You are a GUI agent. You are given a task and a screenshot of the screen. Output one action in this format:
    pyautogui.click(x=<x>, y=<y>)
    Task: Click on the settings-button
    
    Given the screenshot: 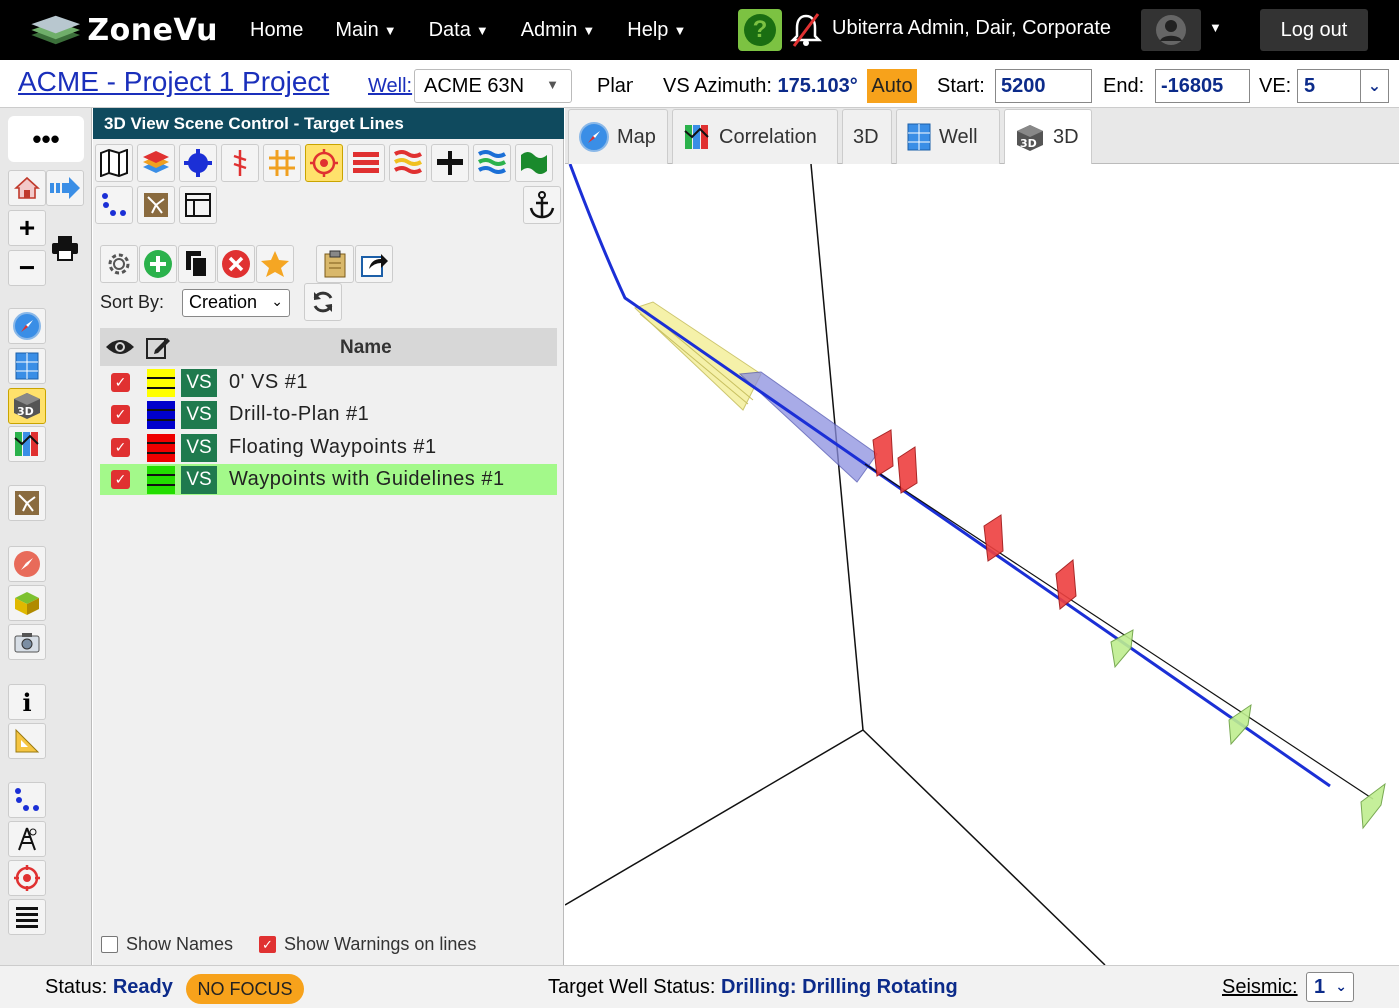 What is the action you would take?
    pyautogui.click(x=119, y=264)
    